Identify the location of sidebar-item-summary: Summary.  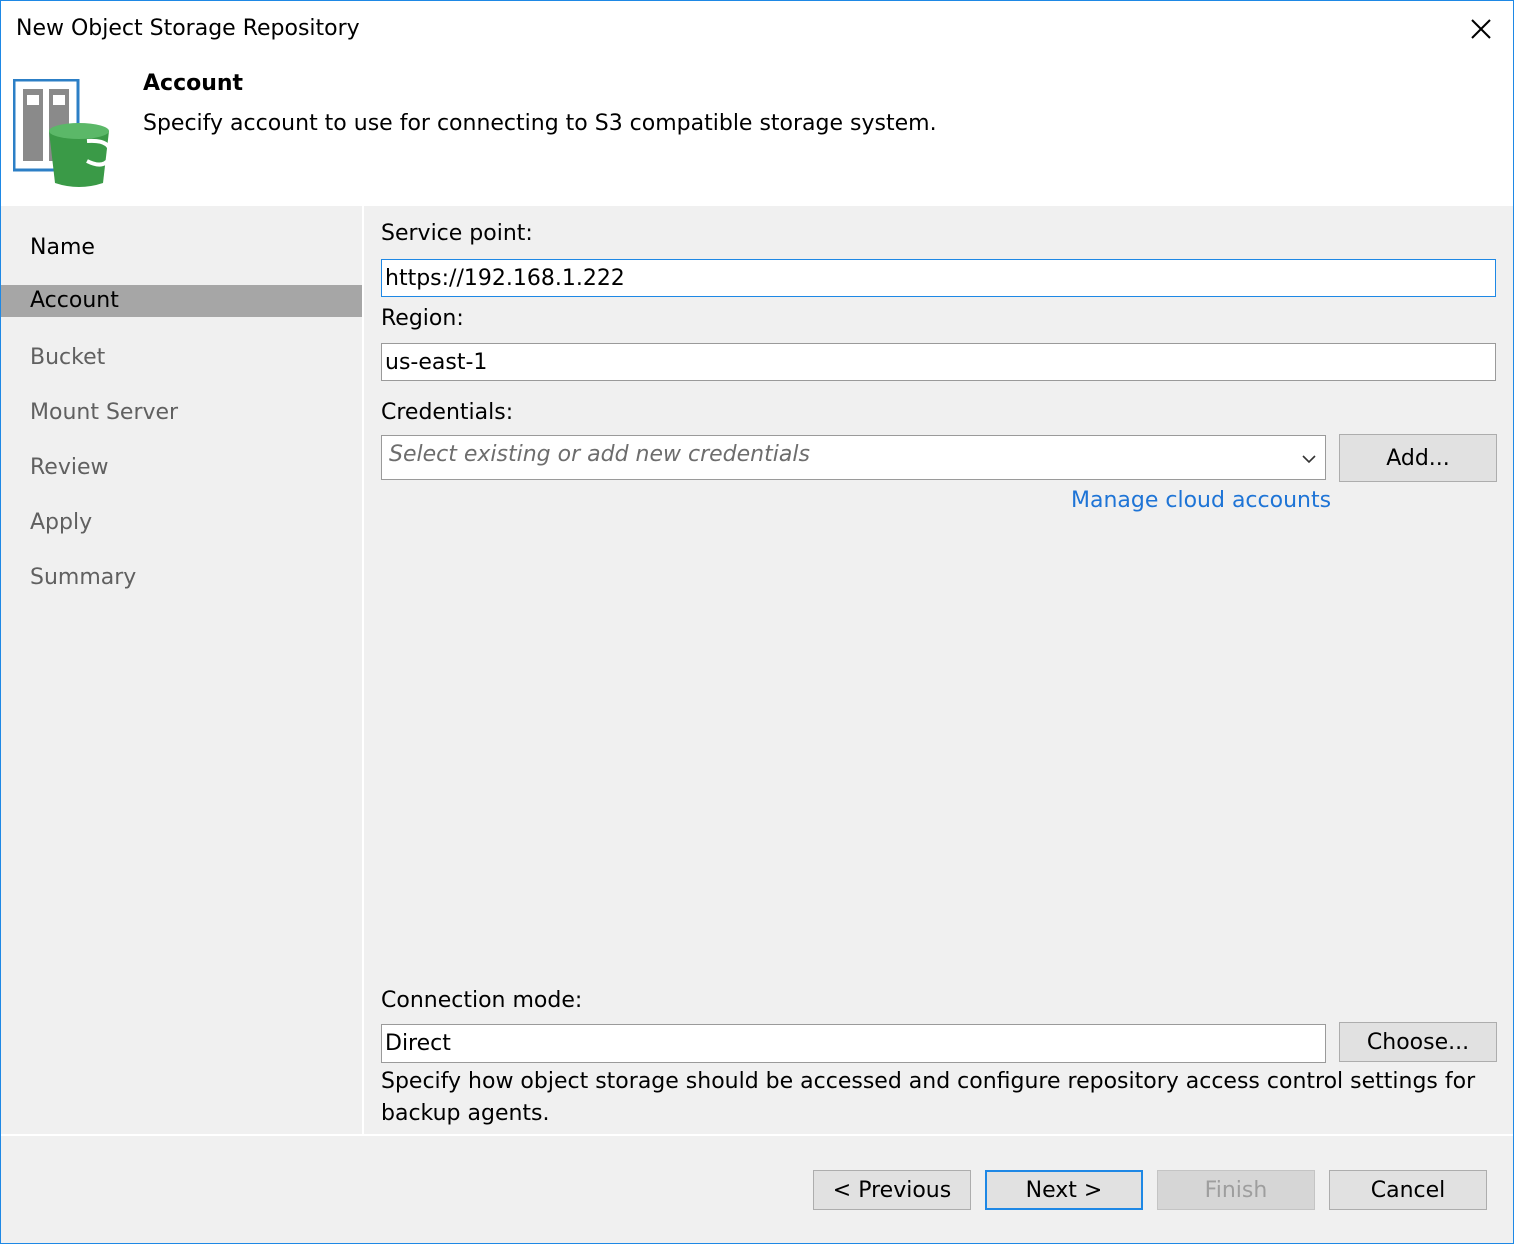
(181, 578).